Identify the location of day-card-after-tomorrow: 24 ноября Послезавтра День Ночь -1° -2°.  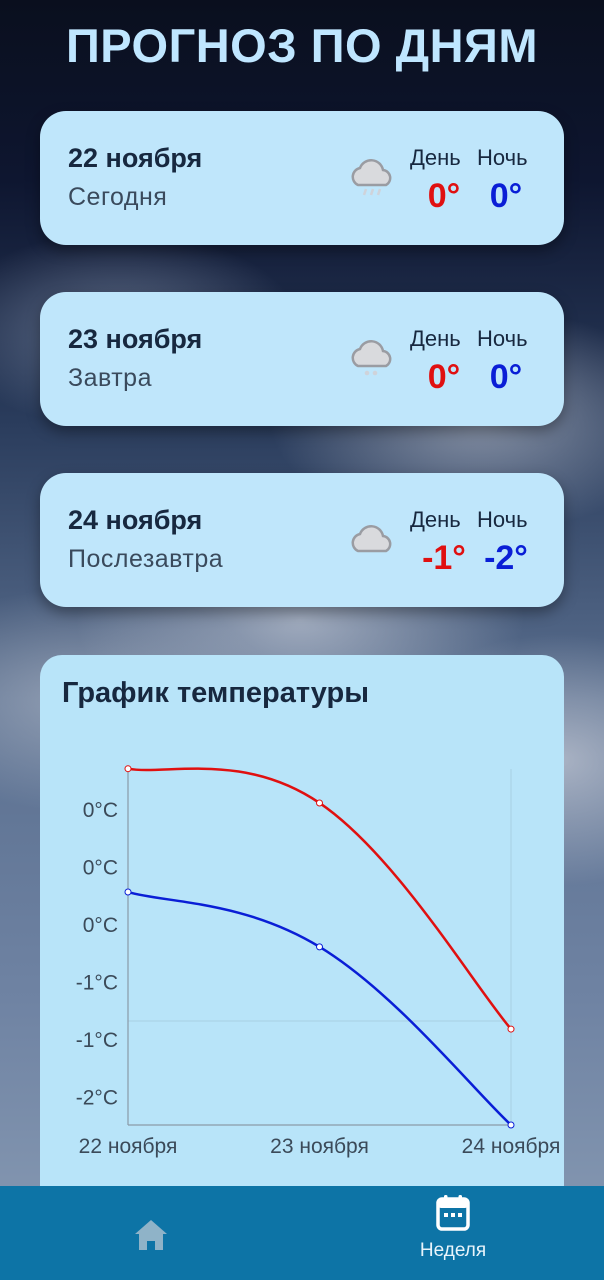
(302, 540).